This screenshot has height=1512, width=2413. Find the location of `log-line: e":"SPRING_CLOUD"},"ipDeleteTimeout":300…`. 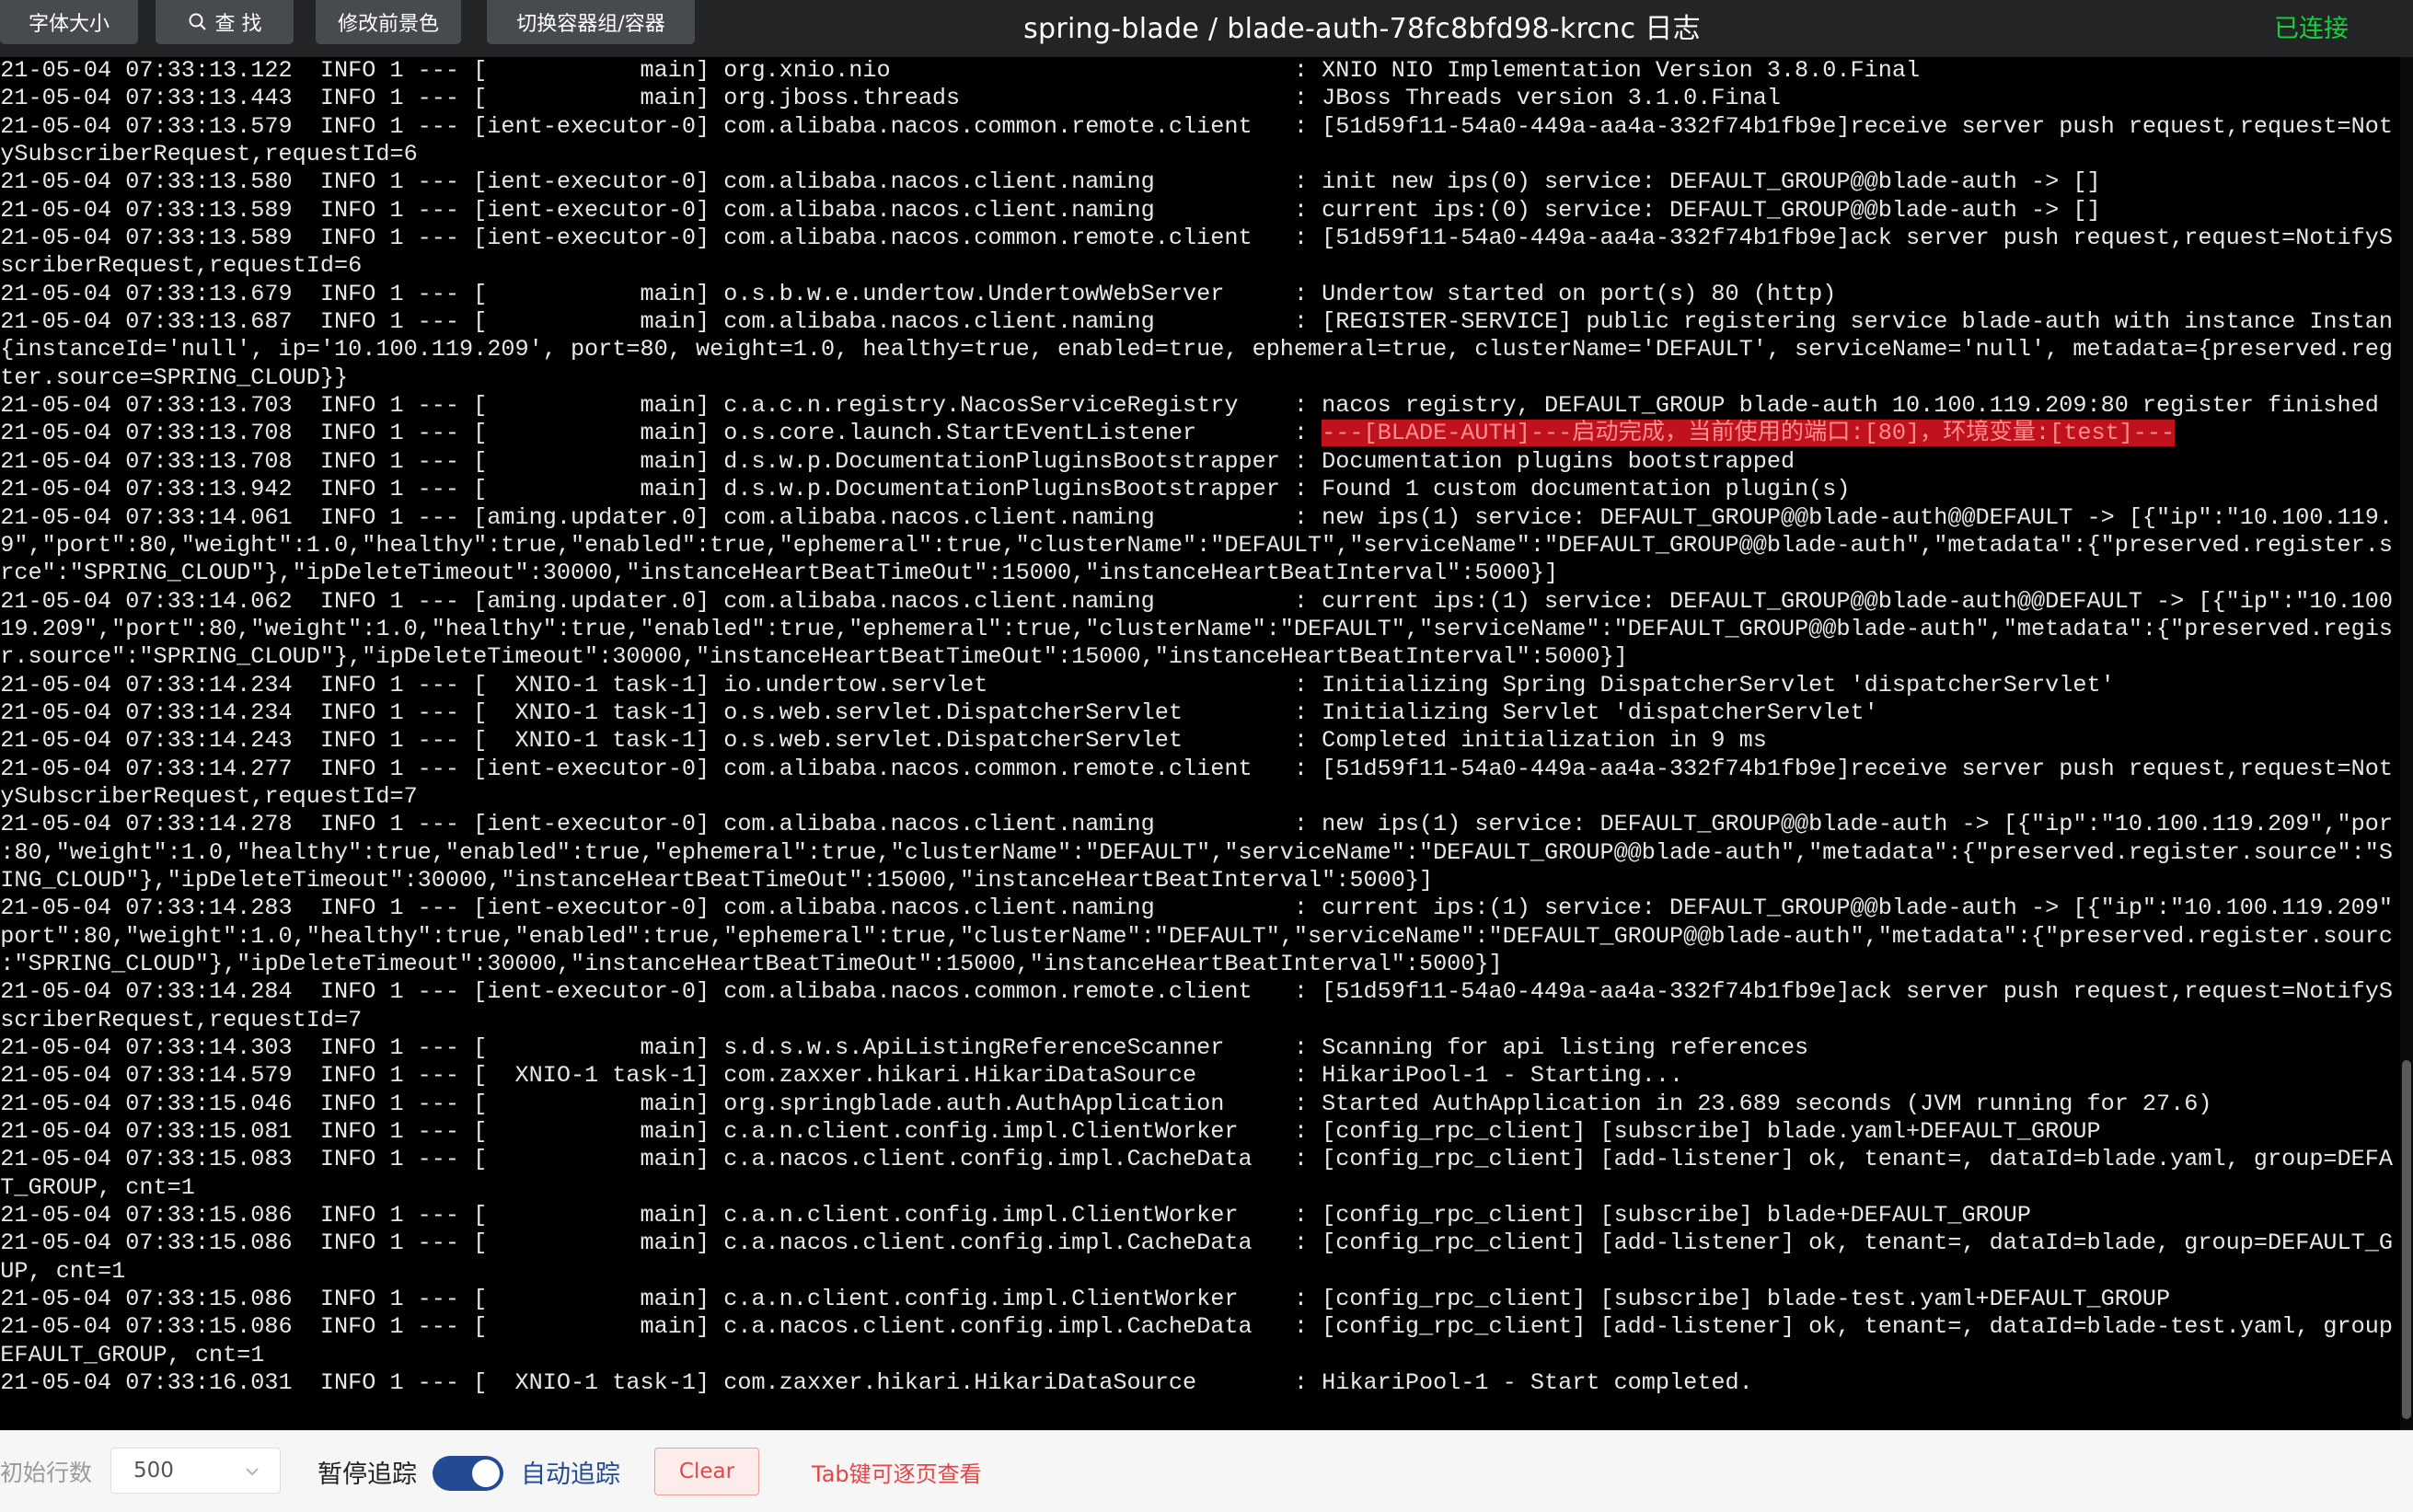

log-line: e":"SPRING_CLOUD"},"ipDeleteTimeout":300… is located at coordinates (752, 964).